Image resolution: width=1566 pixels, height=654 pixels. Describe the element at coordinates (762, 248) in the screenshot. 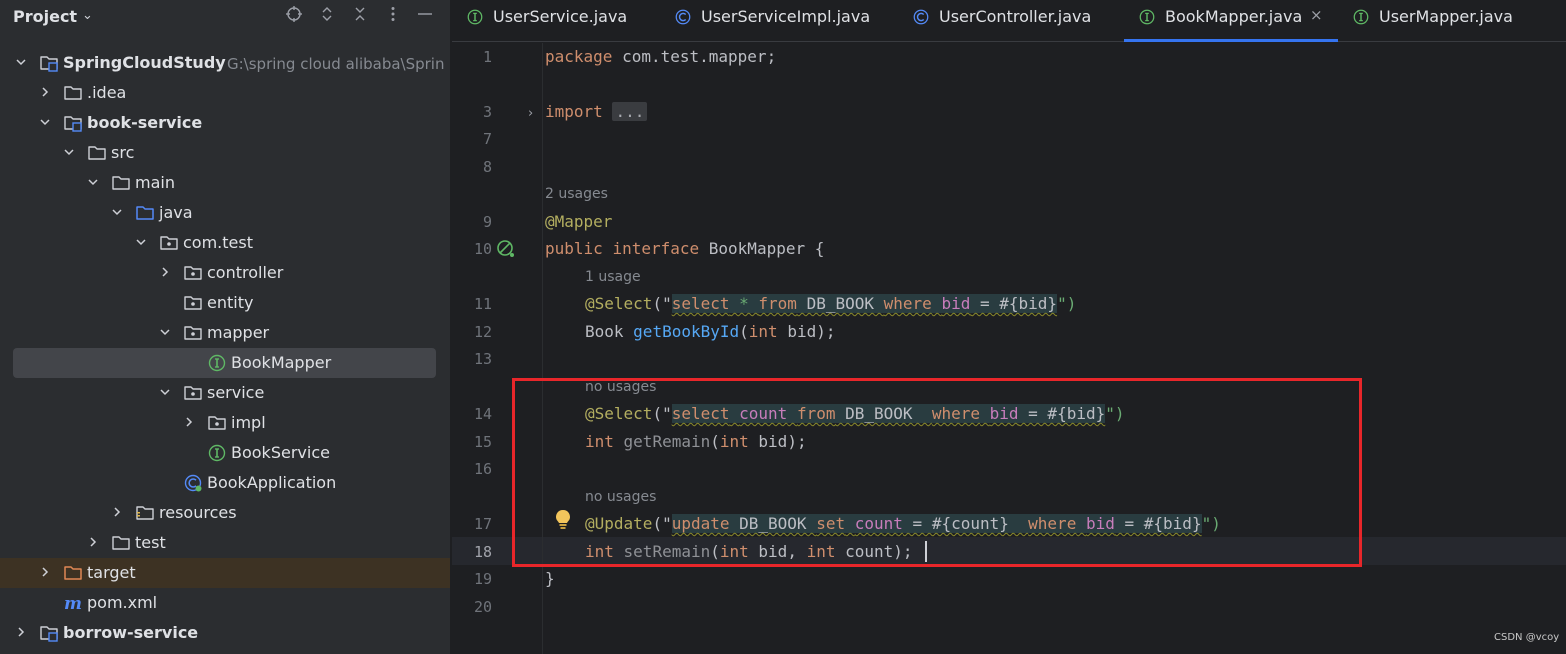

I see `code-token: BookMapper {` at that location.